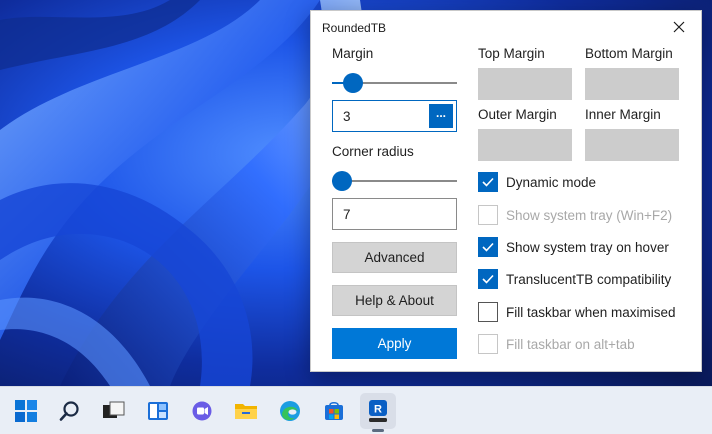 The height and width of the screenshot is (434, 712). Describe the element at coordinates (589, 215) in the screenshot. I see `checkbox-label: Show system tray (Win+F2)` at that location.